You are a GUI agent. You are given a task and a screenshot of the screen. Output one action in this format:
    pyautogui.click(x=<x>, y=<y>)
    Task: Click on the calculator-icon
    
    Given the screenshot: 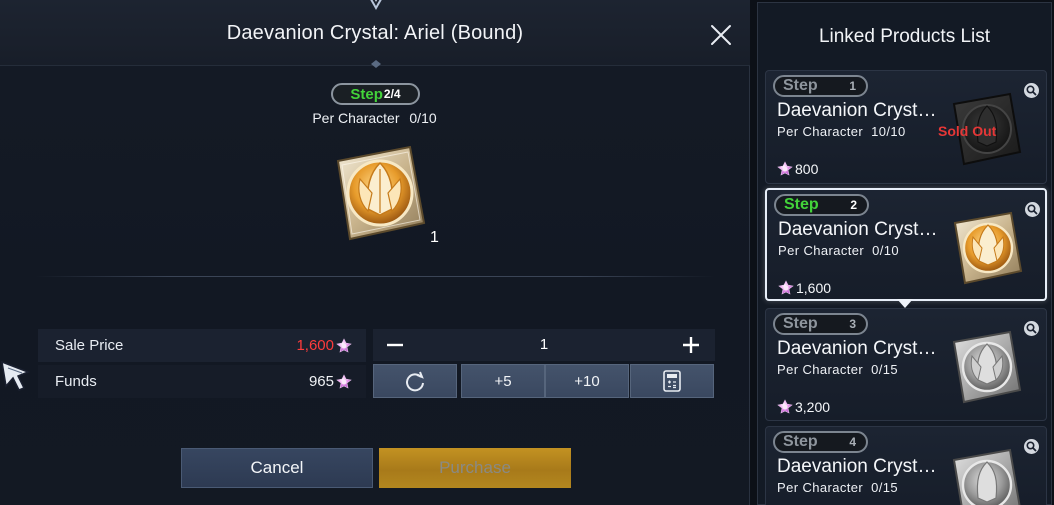 What is the action you would take?
    pyautogui.click(x=672, y=381)
    